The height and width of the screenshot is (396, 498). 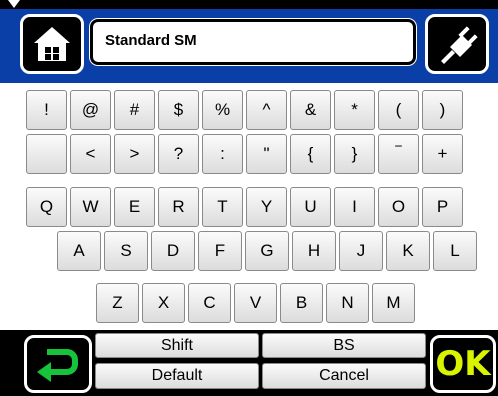 What do you see at coordinates (314, 251) in the screenshot?
I see `key: H` at bounding box center [314, 251].